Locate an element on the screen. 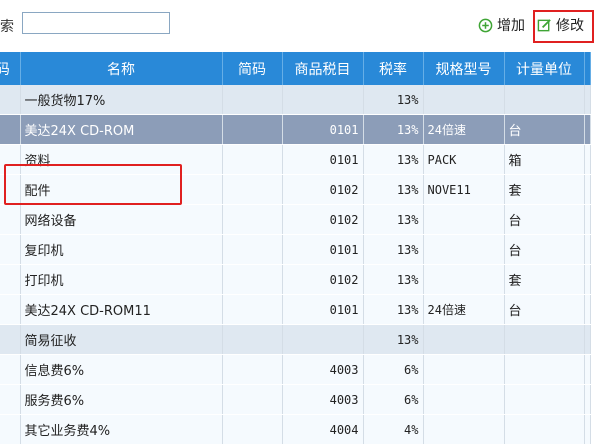  table-row: 美达24X CD-ROM11 0101 13% 24倍速 台 is located at coordinates (295, 309).